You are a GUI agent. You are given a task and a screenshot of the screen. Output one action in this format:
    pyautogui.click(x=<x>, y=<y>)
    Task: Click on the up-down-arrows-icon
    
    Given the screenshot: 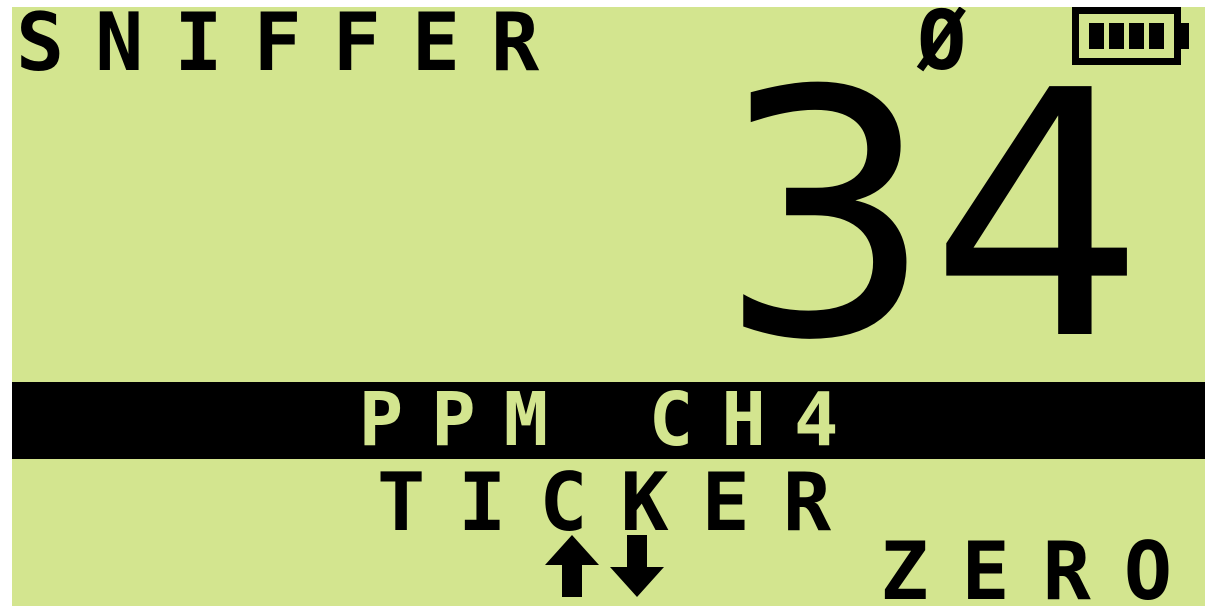 What is the action you would take?
    pyautogui.click(x=610, y=570)
    